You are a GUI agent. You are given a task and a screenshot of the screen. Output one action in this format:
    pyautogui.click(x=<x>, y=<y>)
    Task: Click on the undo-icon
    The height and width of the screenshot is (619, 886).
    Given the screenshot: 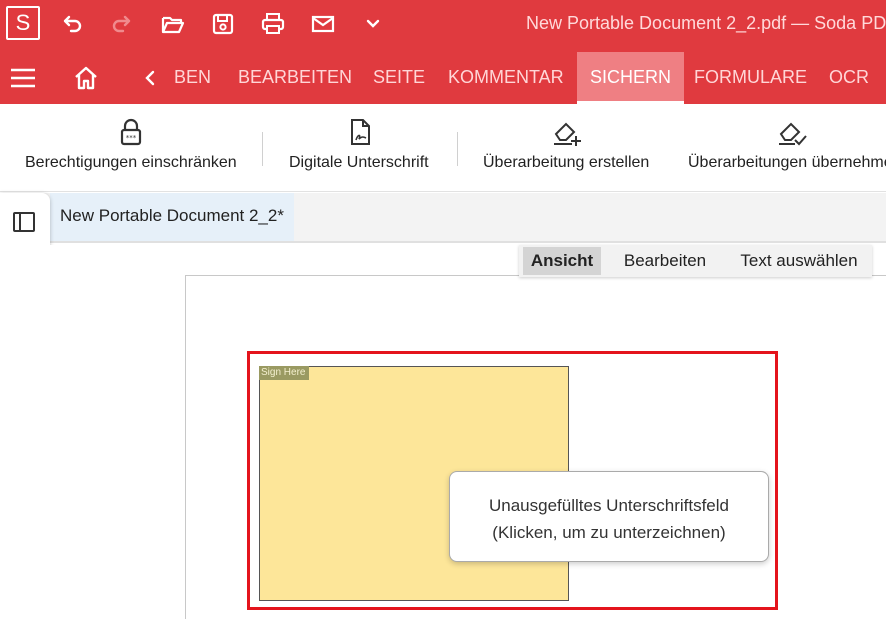 What is the action you would take?
    pyautogui.click(x=72, y=24)
    